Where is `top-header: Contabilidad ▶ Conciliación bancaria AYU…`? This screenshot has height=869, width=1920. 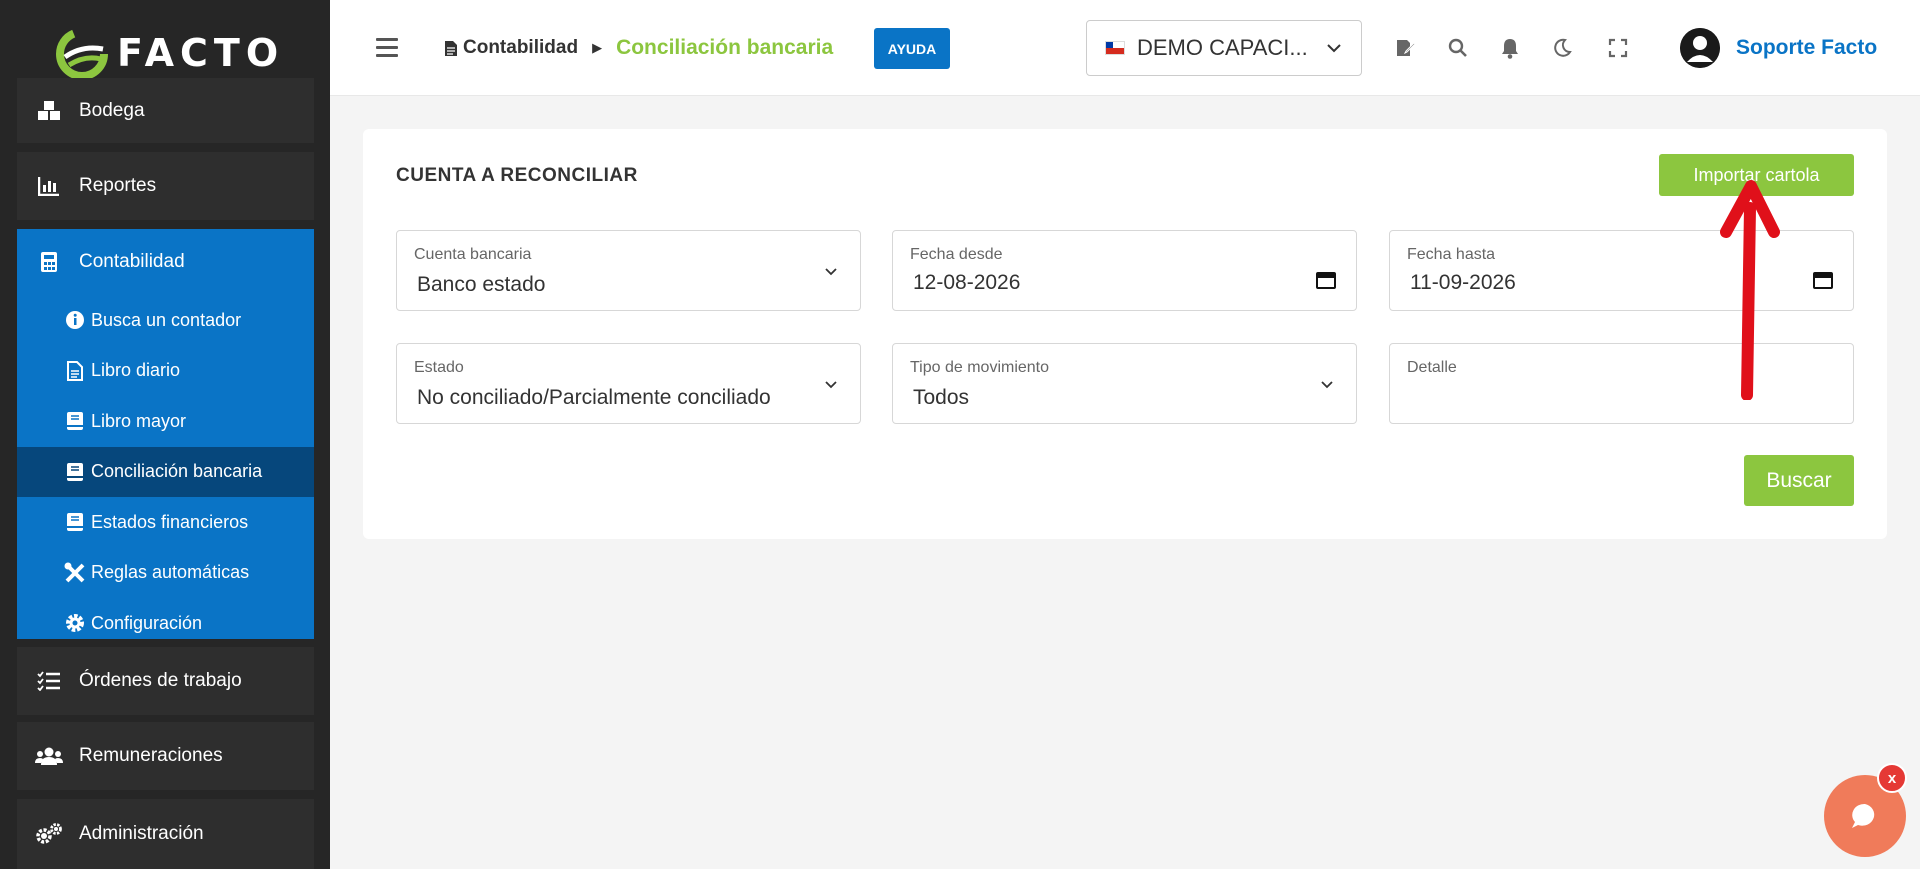 top-header: Contabilidad ▶ Conciliación bancaria AYU… is located at coordinates (1125, 48).